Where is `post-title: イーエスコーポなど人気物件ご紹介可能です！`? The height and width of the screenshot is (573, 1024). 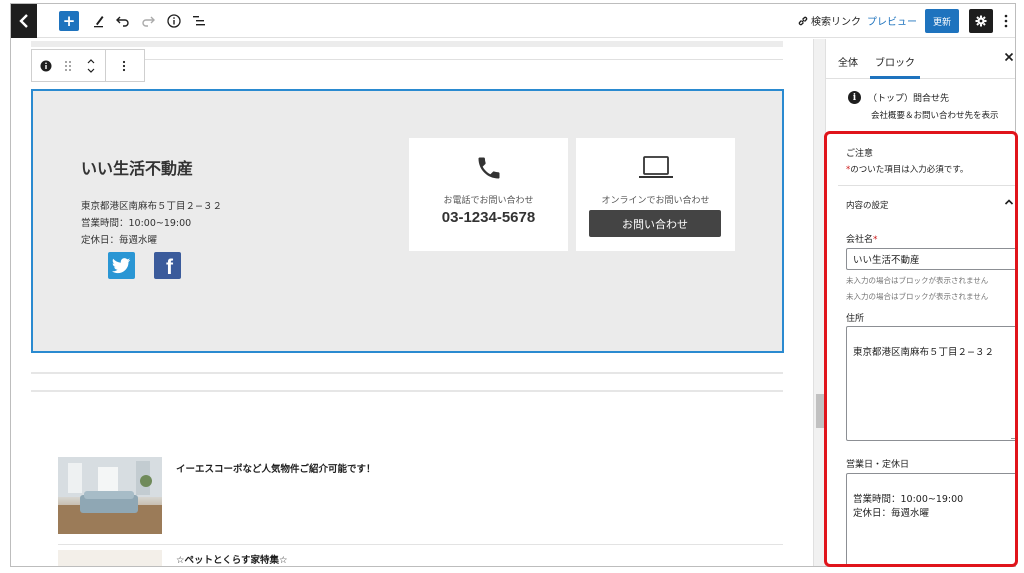
post-title: イーエスコーポなど人気物件ご紹介可能です！ is located at coordinates (276, 468).